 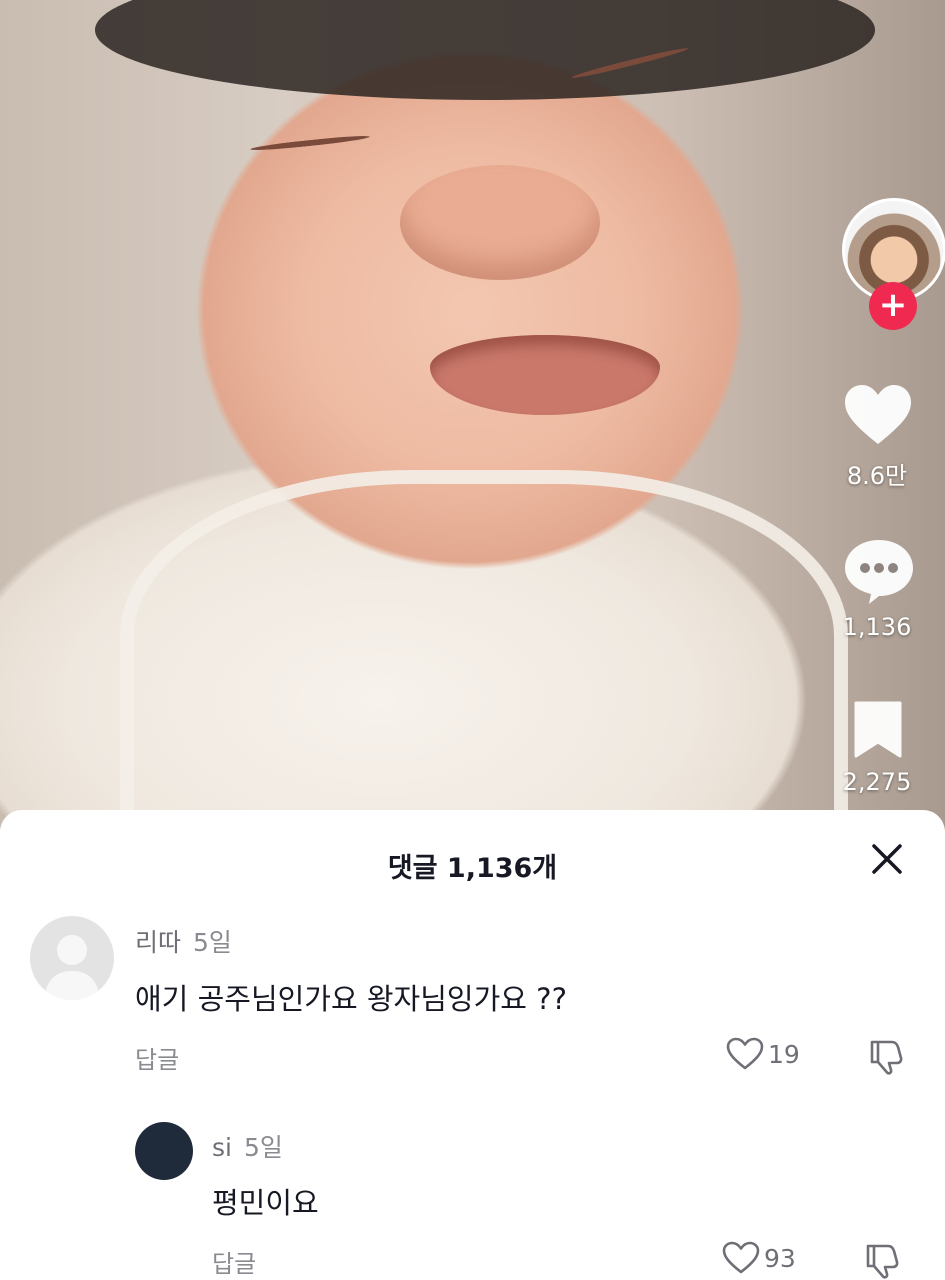 I want to click on heart-icon, so click(x=878, y=415).